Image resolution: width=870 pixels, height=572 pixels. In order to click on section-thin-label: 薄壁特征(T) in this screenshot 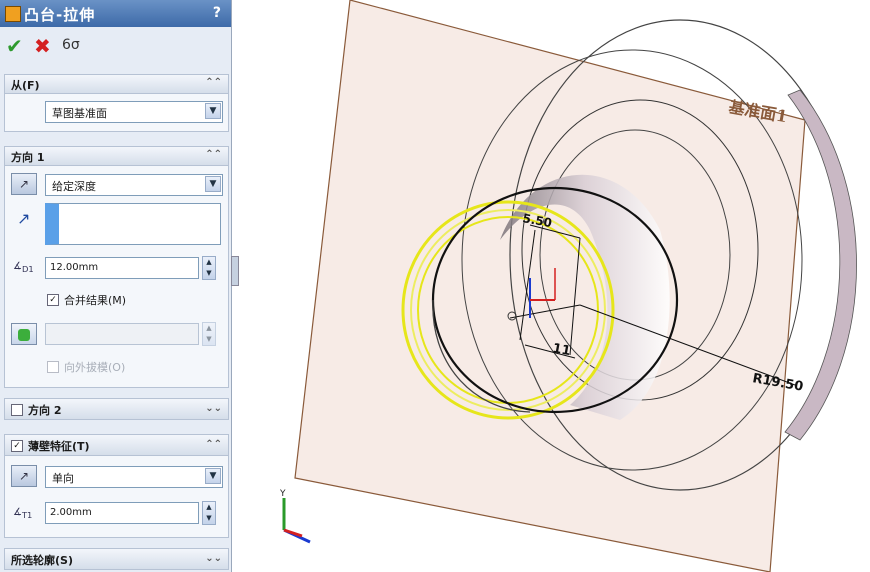, I will do `click(59, 446)`.